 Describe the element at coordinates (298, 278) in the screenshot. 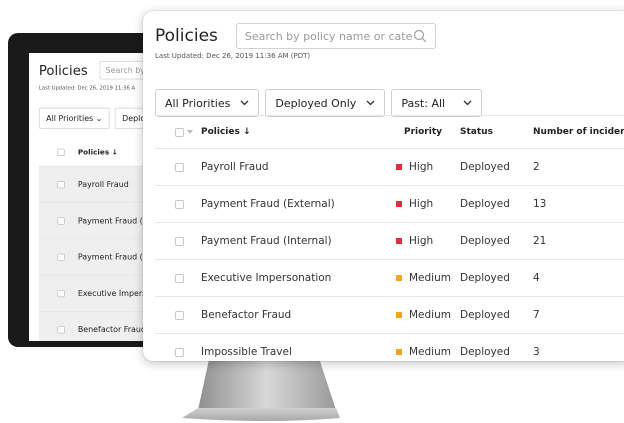

I see `policy-name: Executive Impersonation` at that location.